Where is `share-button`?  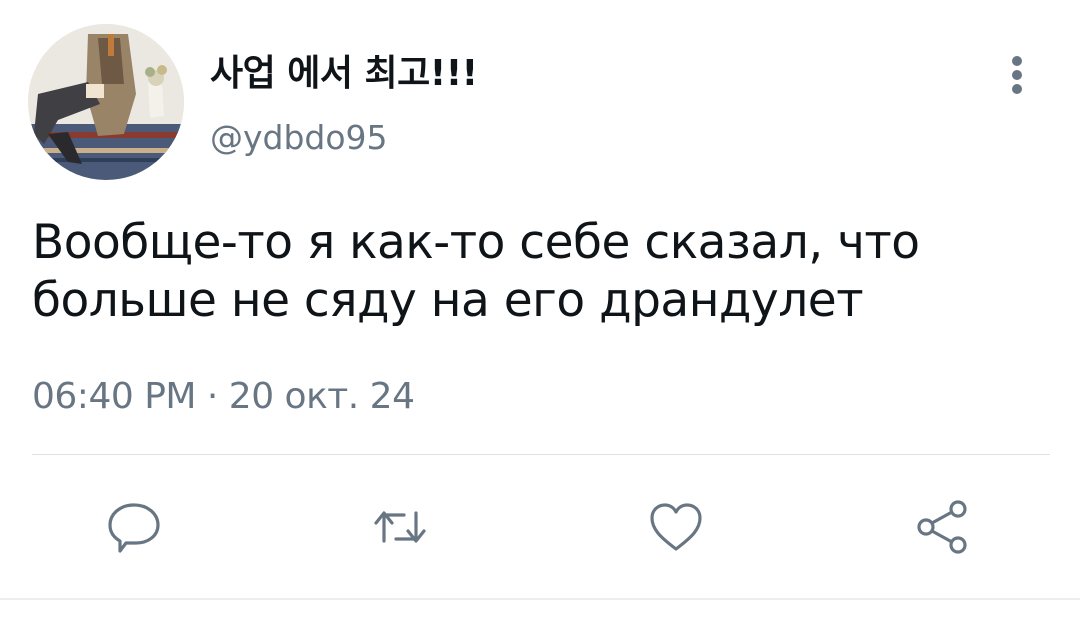
share-button is located at coordinates (942, 527).